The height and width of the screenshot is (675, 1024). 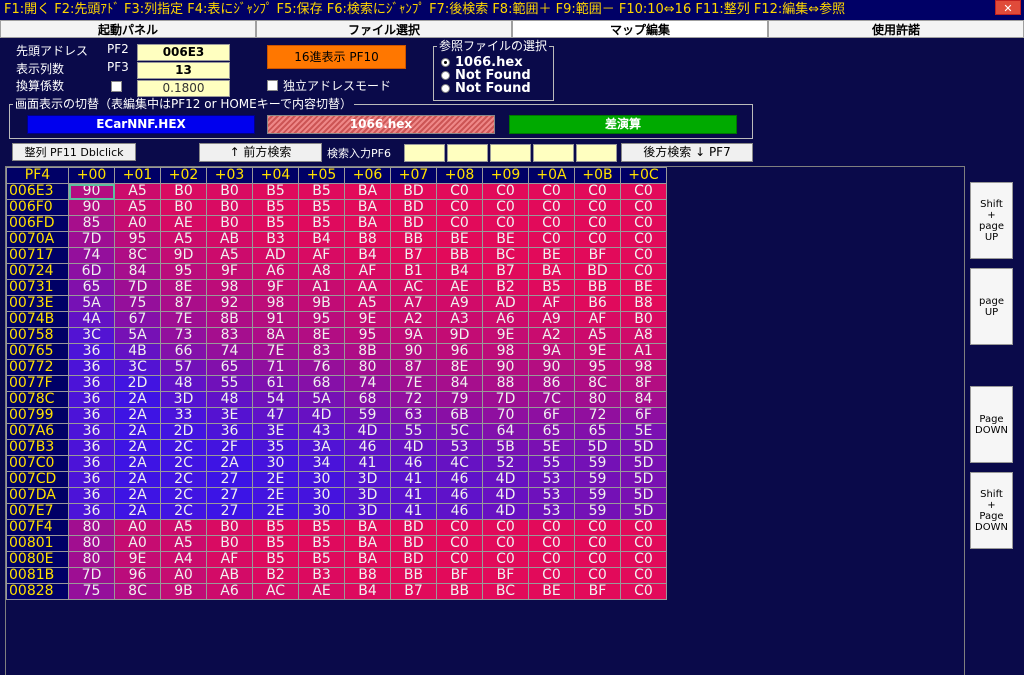 What do you see at coordinates (37, 287) in the screenshot?
I see `row-address: 00731` at bounding box center [37, 287].